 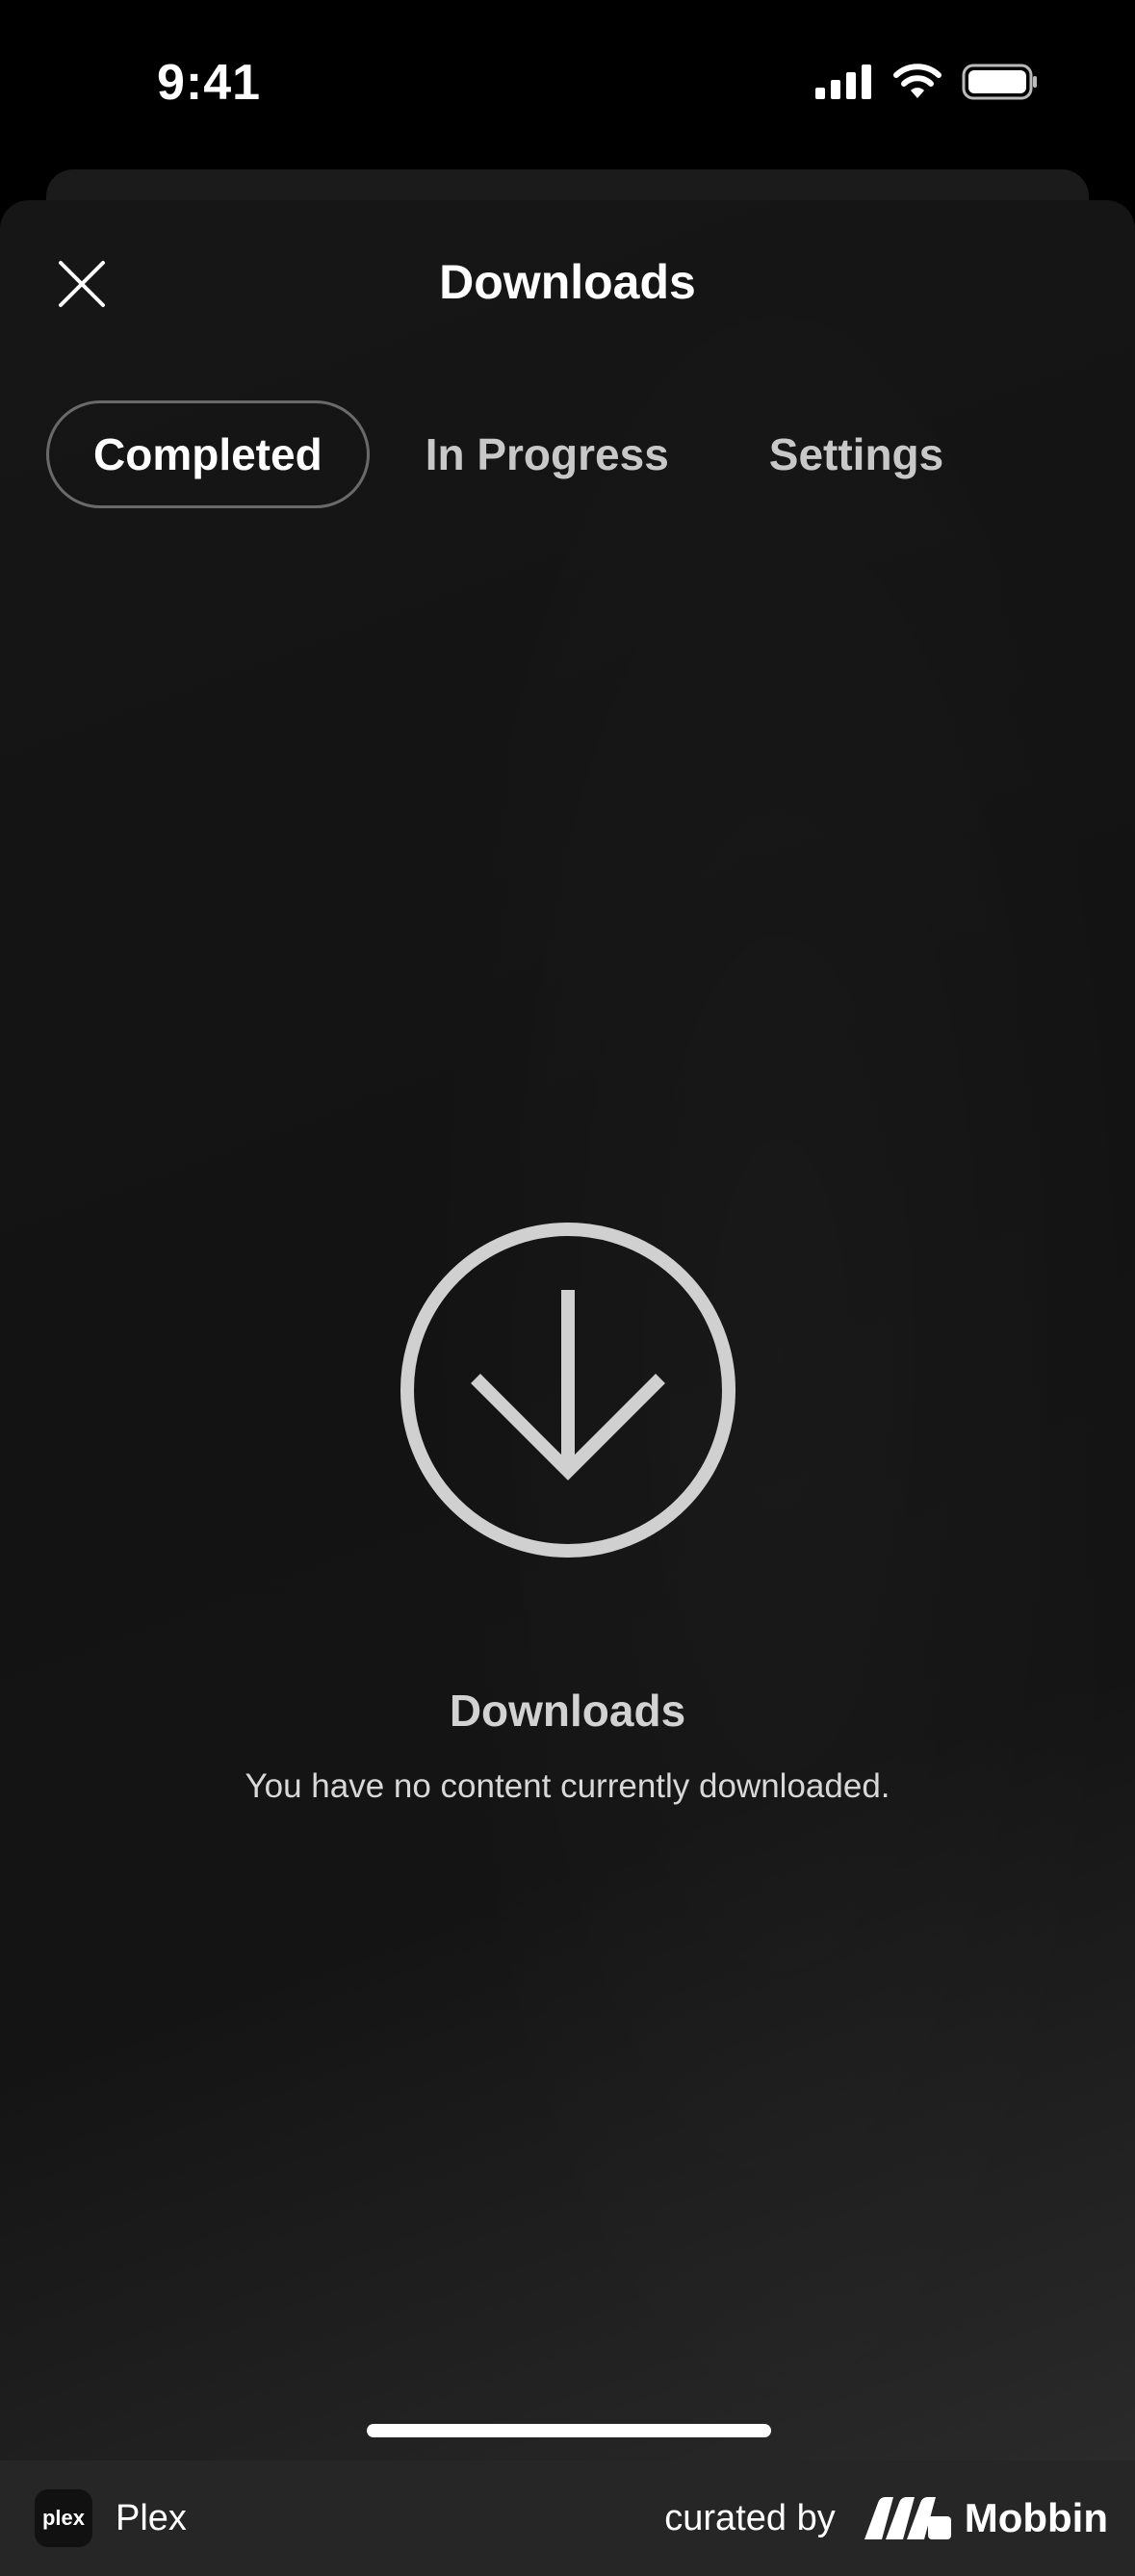 I want to click on mobbin-logo-icon, so click(x=907, y=2518).